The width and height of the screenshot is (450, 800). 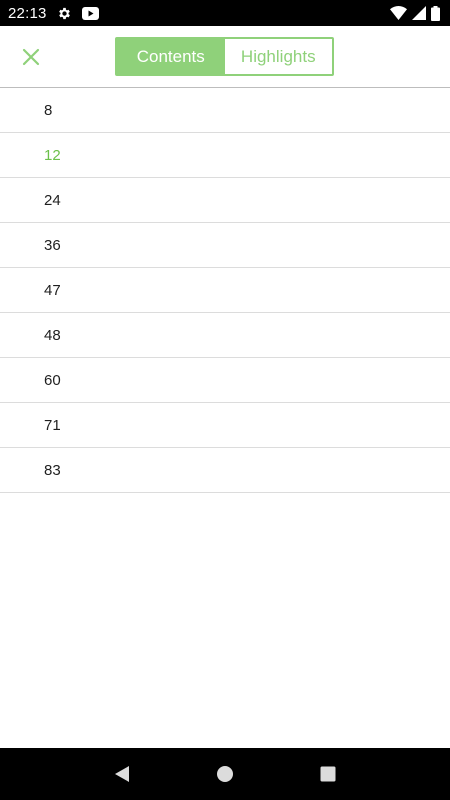 I want to click on status-bar: 22:13, so click(x=225, y=13).